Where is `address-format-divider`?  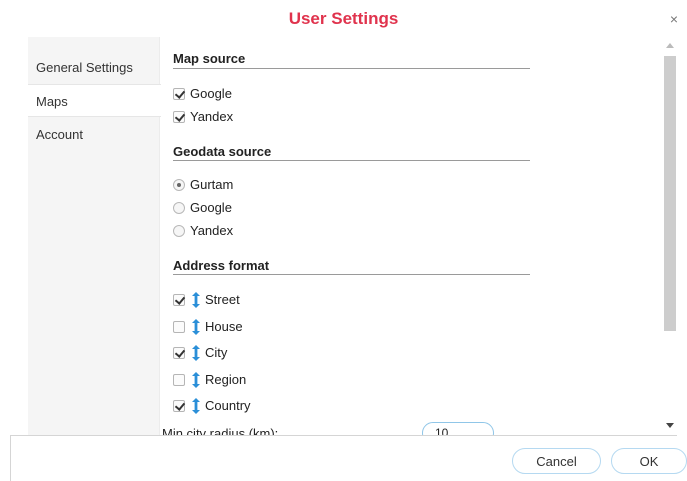
address-format-divider is located at coordinates (351, 274).